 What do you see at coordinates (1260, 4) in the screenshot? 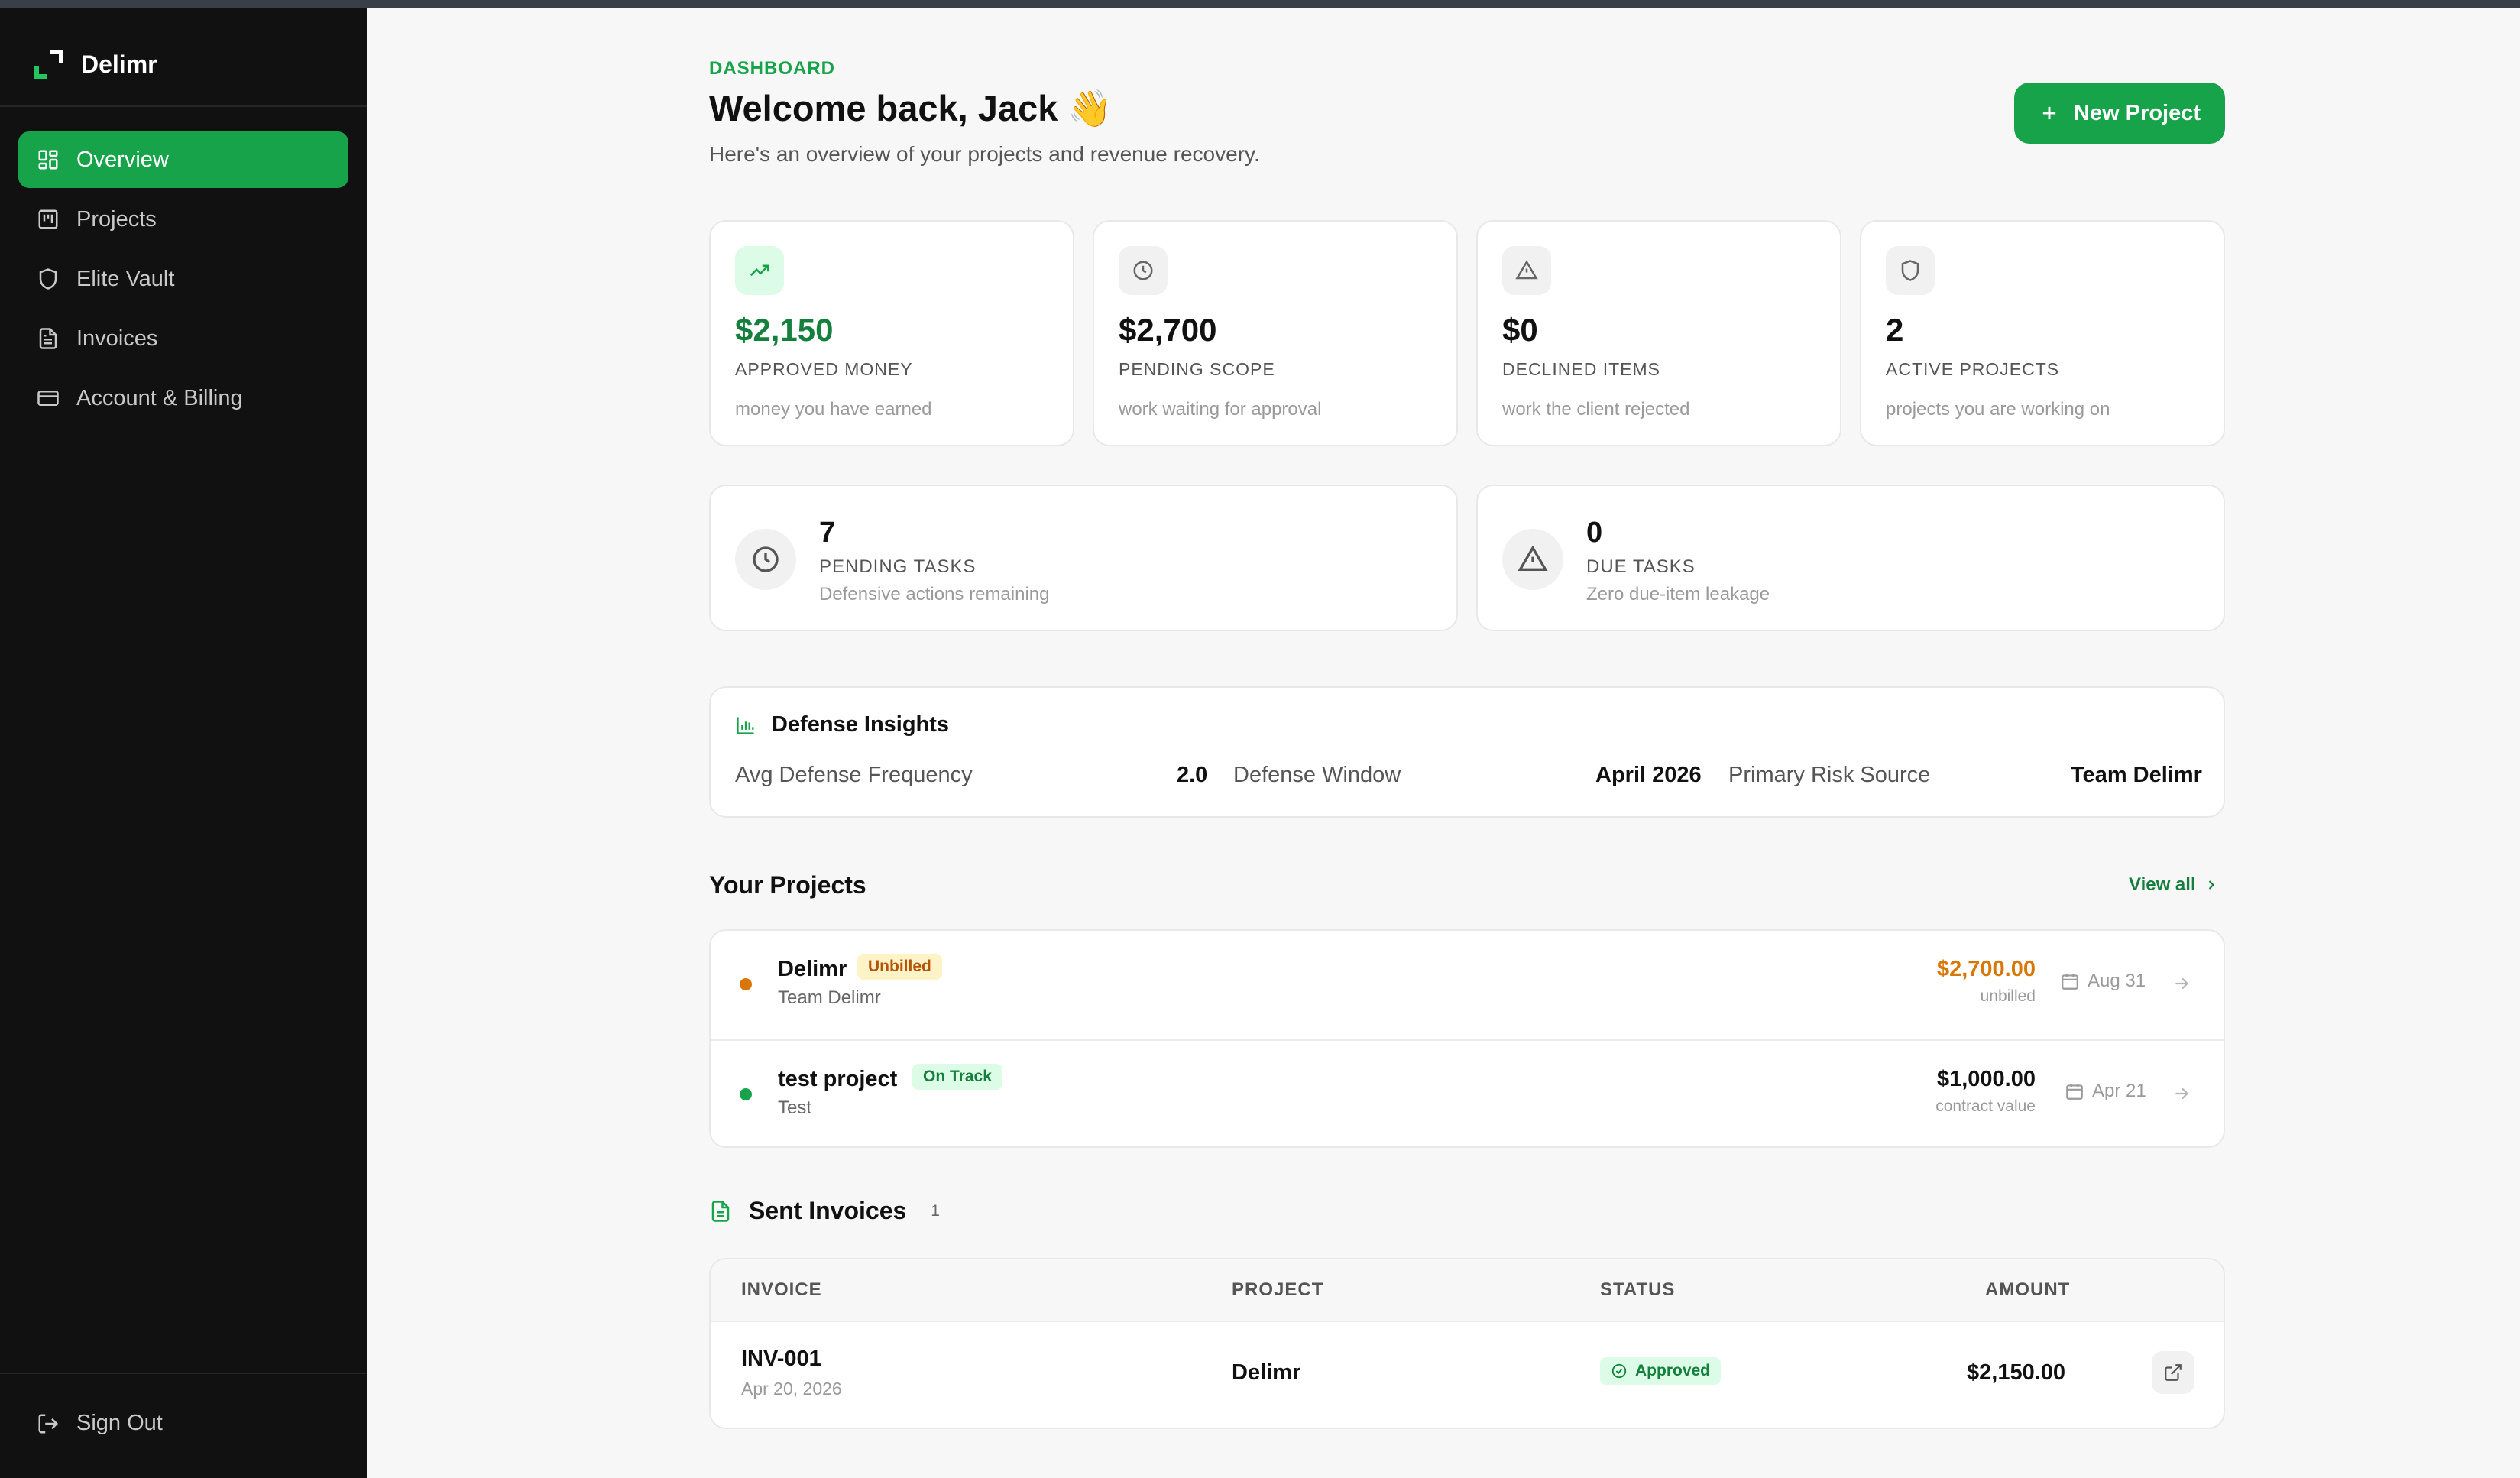
I see `window-top-strip` at bounding box center [1260, 4].